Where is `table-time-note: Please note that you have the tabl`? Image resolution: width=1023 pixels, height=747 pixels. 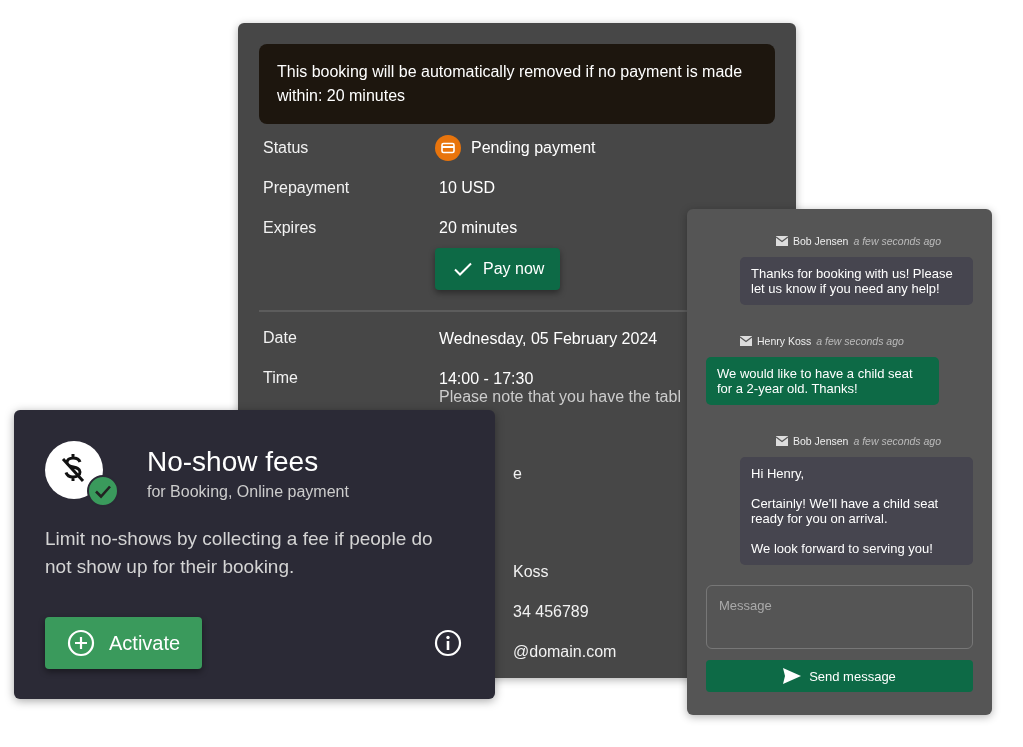 table-time-note: Please note that you have the tabl is located at coordinates (560, 396).